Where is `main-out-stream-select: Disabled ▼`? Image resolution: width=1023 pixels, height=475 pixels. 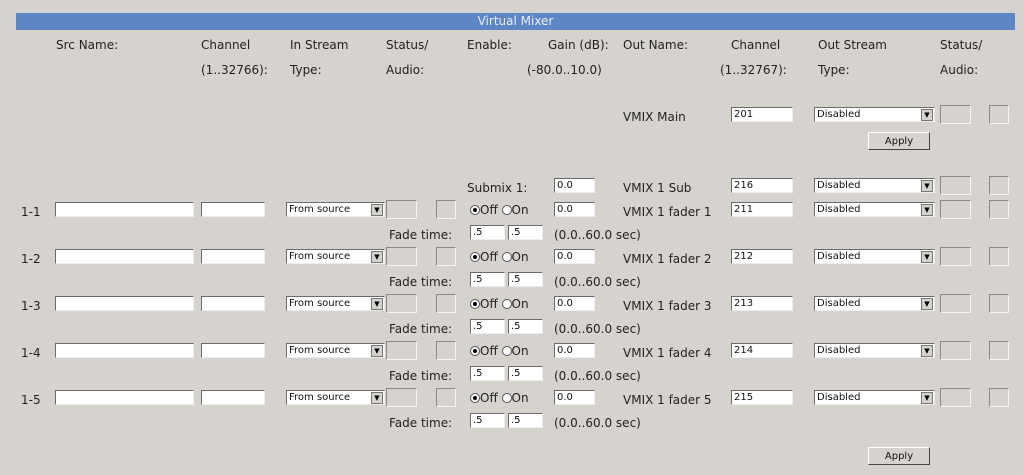 main-out-stream-select: Disabled ▼ is located at coordinates (874, 114).